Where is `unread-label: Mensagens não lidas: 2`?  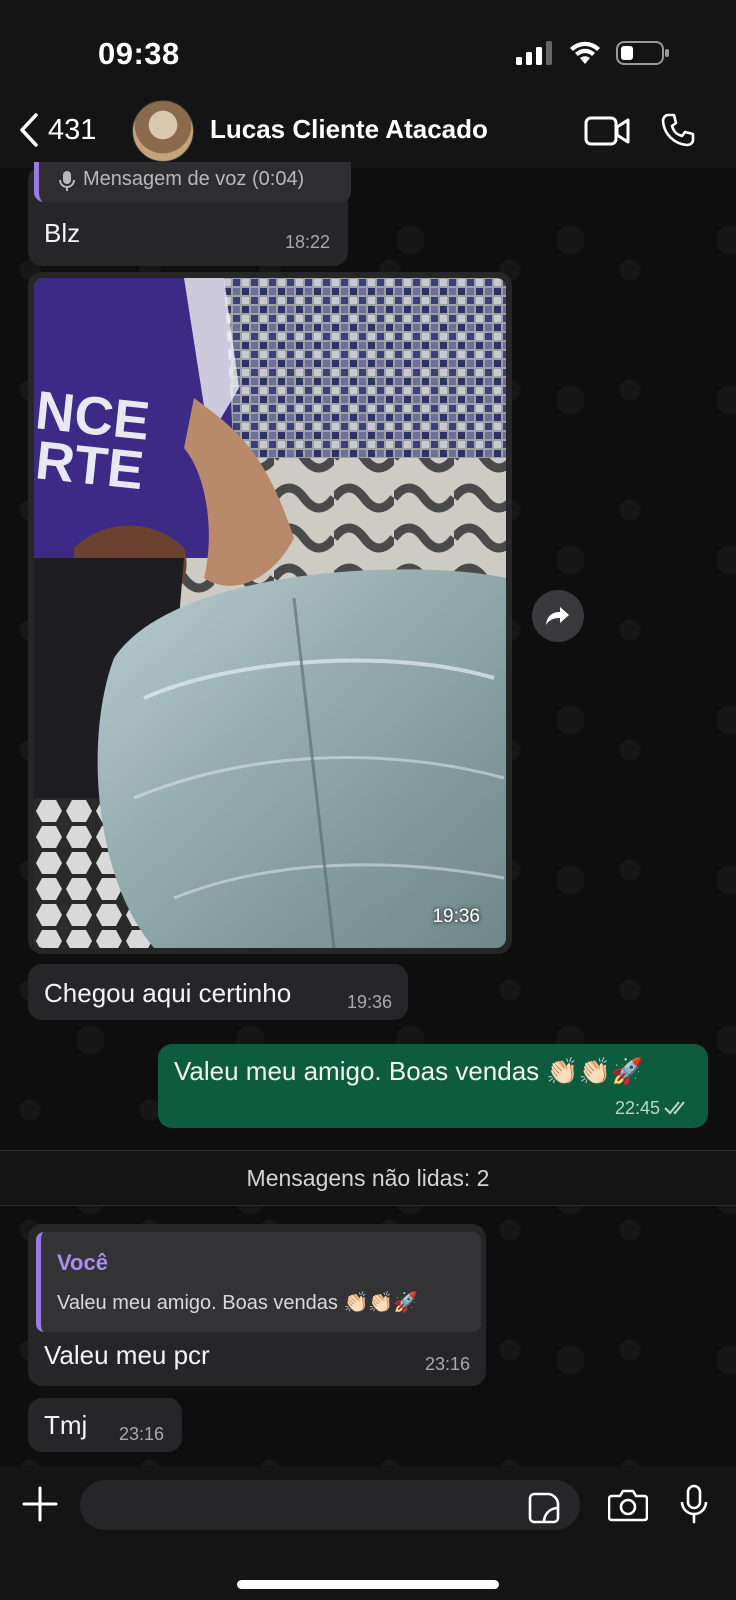
unread-label: Mensagens não lidas: 2 is located at coordinates (368, 1178).